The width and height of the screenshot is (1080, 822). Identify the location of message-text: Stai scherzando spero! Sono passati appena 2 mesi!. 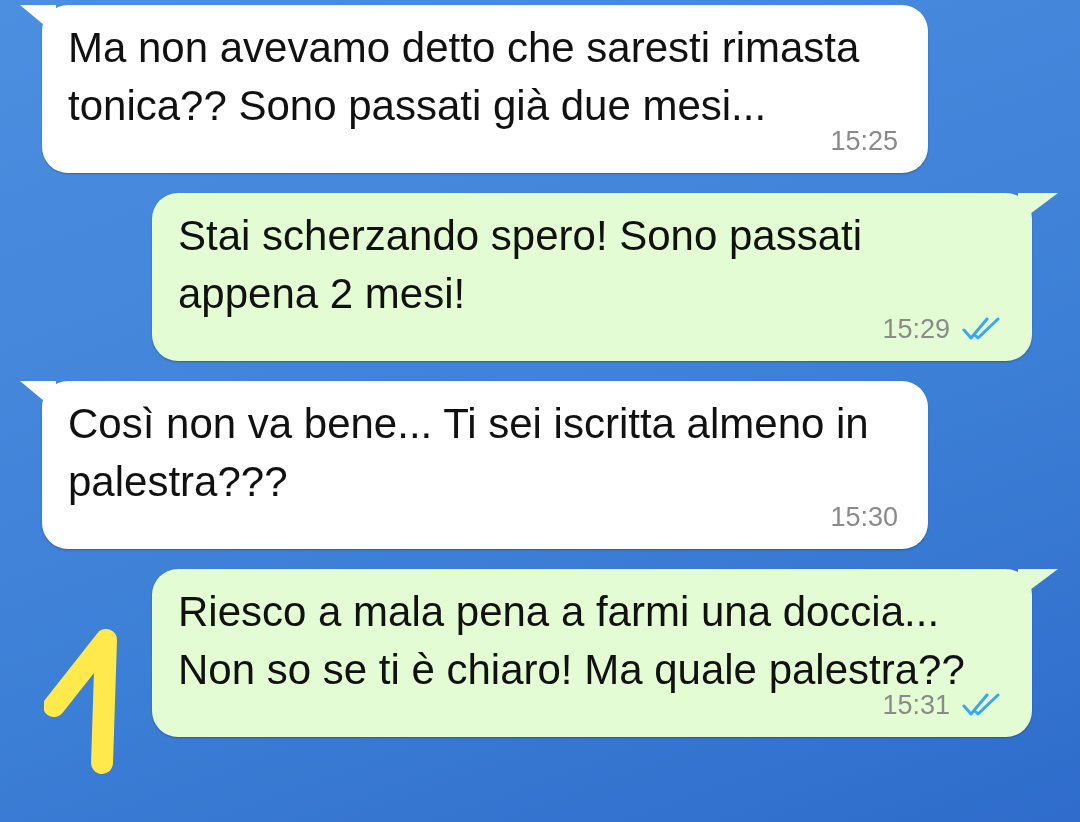
(521, 265).